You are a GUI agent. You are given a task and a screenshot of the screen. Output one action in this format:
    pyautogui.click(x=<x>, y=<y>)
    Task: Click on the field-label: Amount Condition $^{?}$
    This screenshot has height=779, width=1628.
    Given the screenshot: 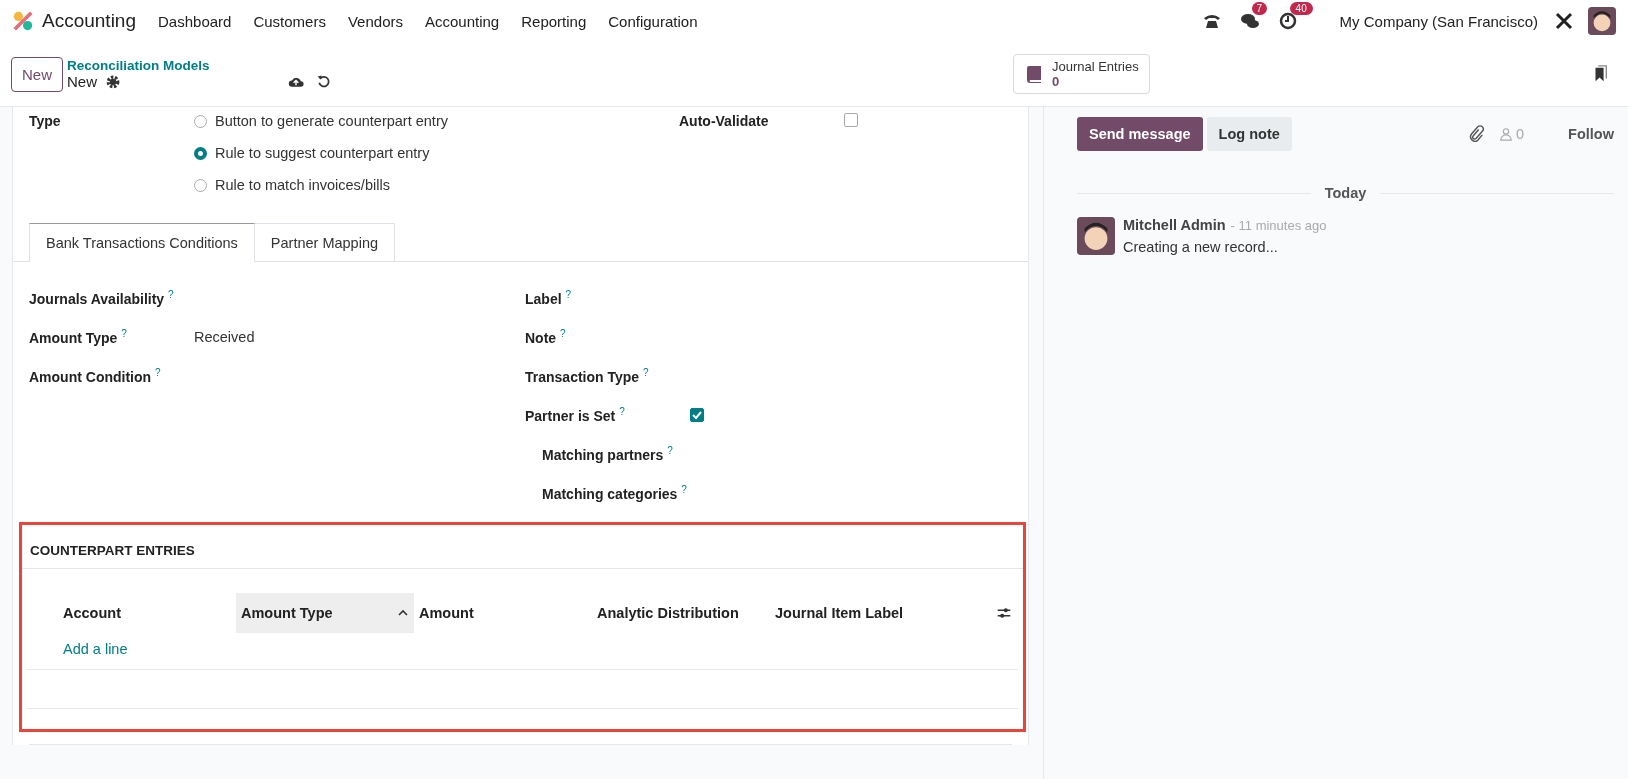 What is the action you would take?
    pyautogui.click(x=95, y=375)
    